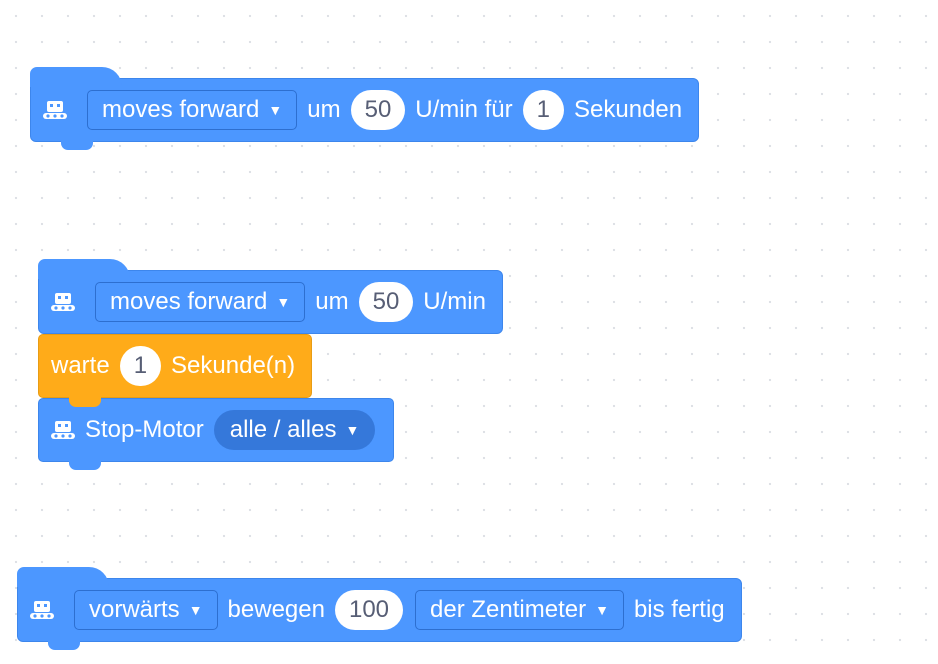 The image size is (938, 664). What do you see at coordinates (233, 365) in the screenshot?
I see `wait-unit-label: Sekunde(n)` at bounding box center [233, 365].